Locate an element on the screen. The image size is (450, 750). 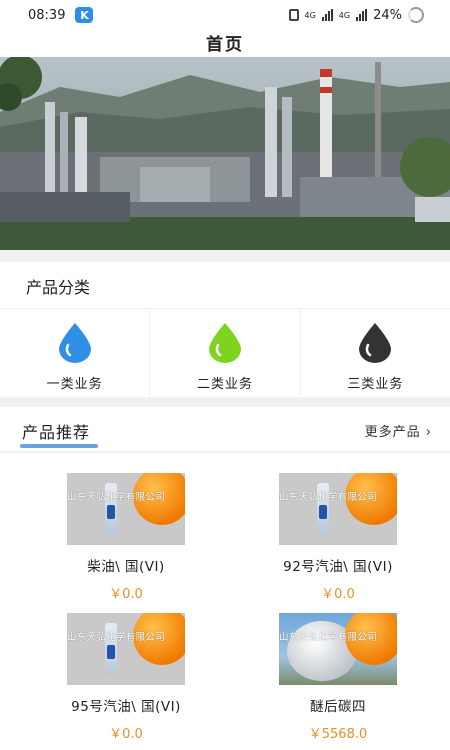
product-card: 山东天弘化学有限公司 柴油\ 国(VI) ￥0.0 is located at coordinates (126, 537).